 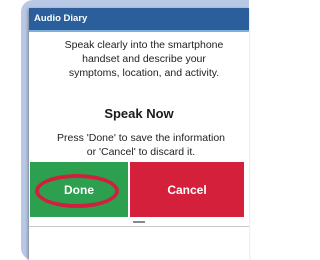 What do you see at coordinates (77, 191) in the screenshot?
I see `done-highlight-ring` at bounding box center [77, 191].